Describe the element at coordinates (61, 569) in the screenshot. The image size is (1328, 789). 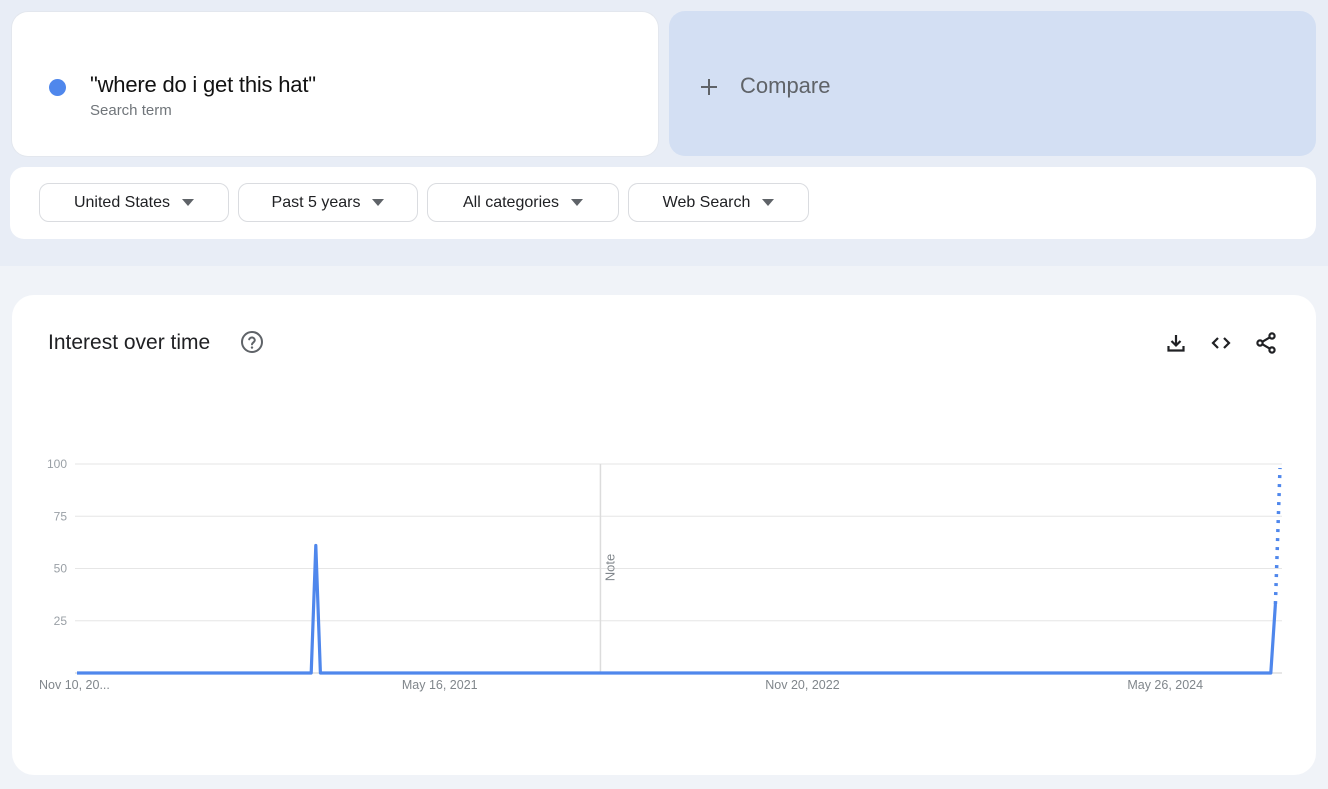
I see `y-tick-label: 50` at that location.